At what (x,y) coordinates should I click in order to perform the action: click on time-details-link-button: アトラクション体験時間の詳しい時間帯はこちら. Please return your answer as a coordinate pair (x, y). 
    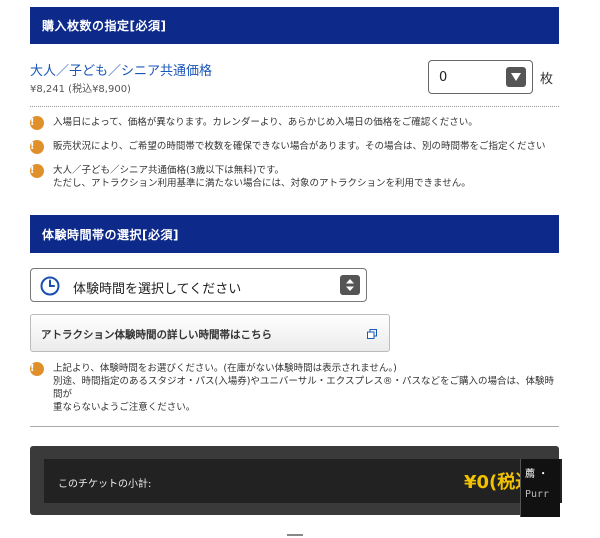
    Looking at the image, I should click on (210, 333).